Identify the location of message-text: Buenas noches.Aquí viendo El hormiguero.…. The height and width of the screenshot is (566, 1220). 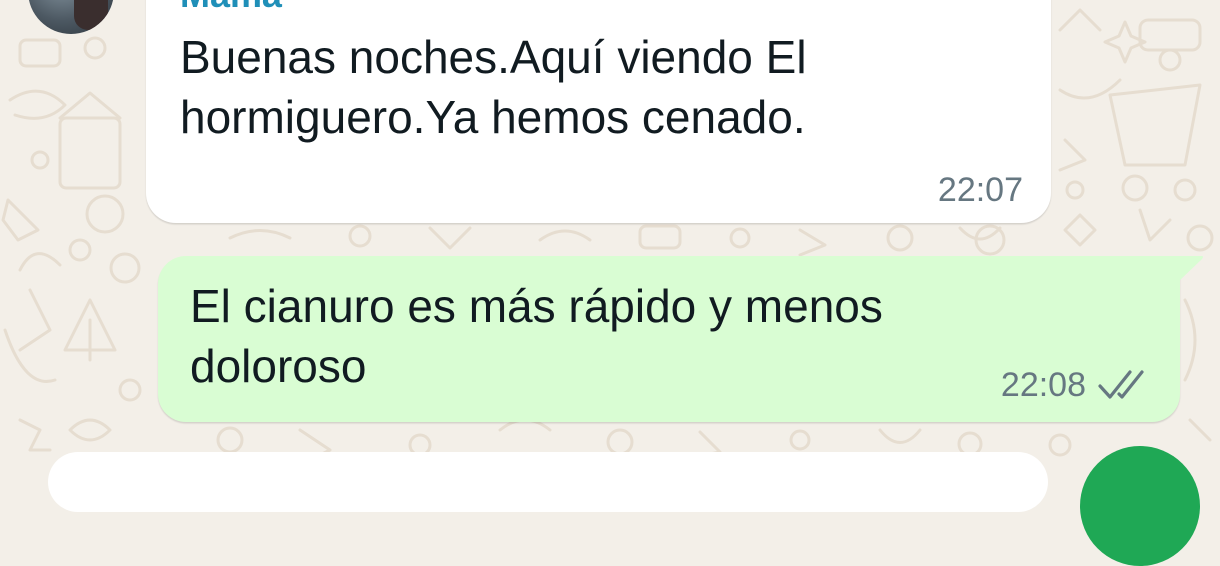
(493, 87).